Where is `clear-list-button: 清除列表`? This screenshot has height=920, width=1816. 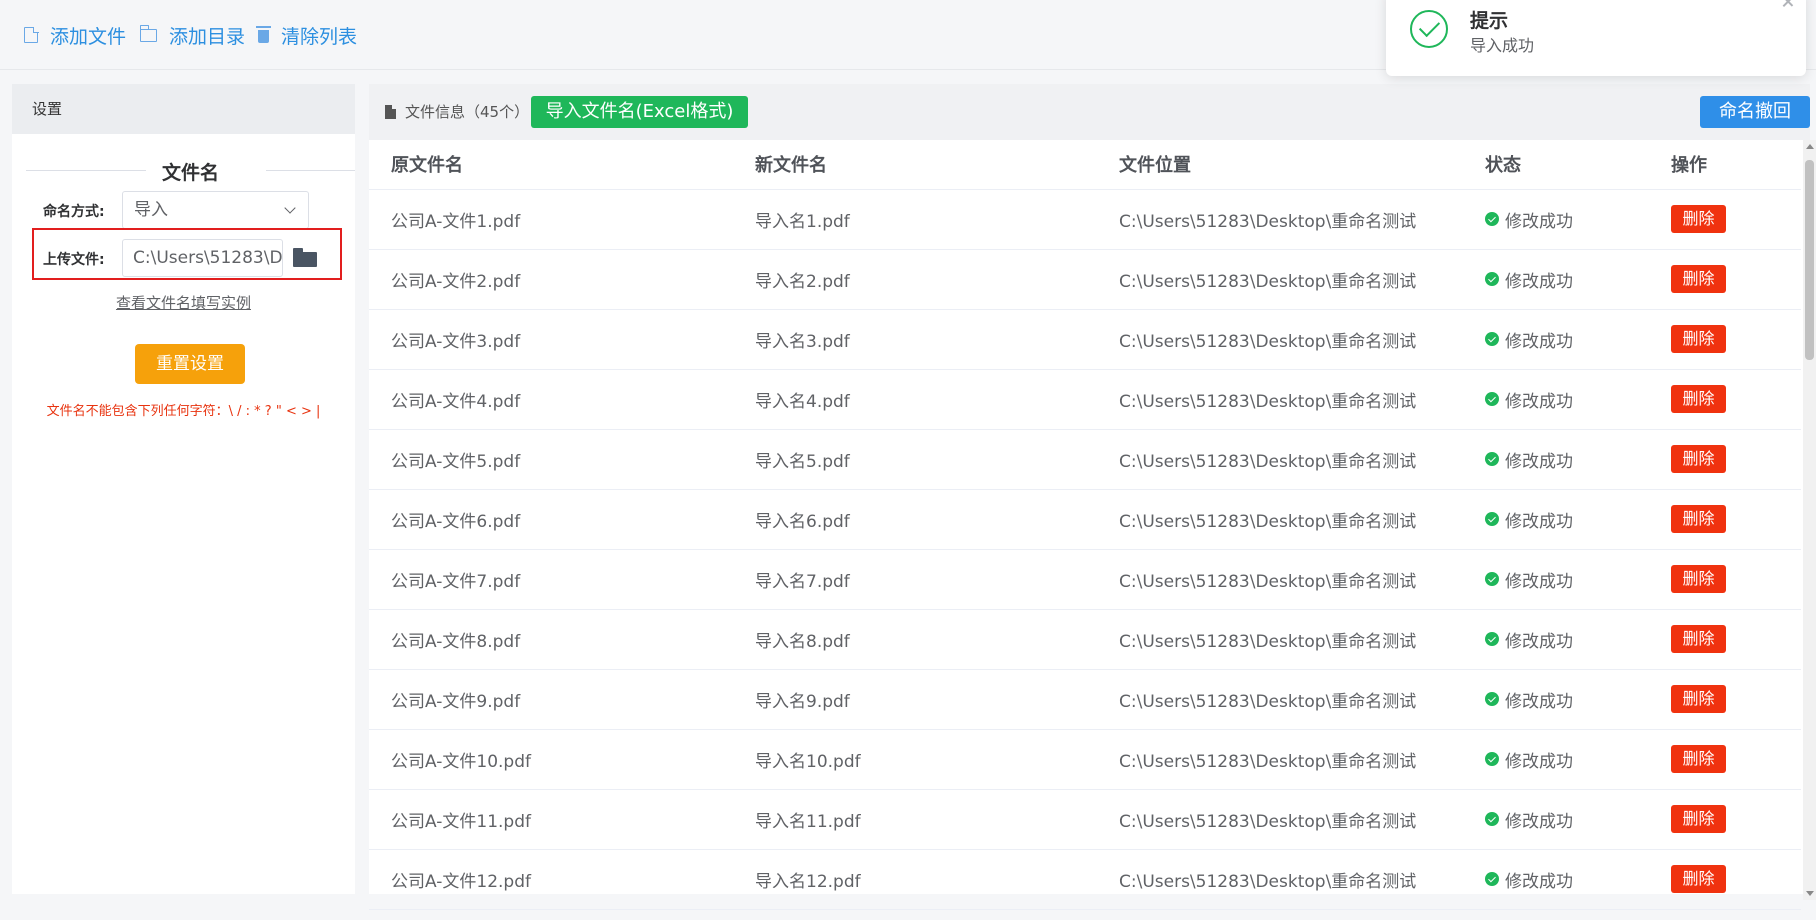 clear-list-button: 清除列表 is located at coordinates (306, 35).